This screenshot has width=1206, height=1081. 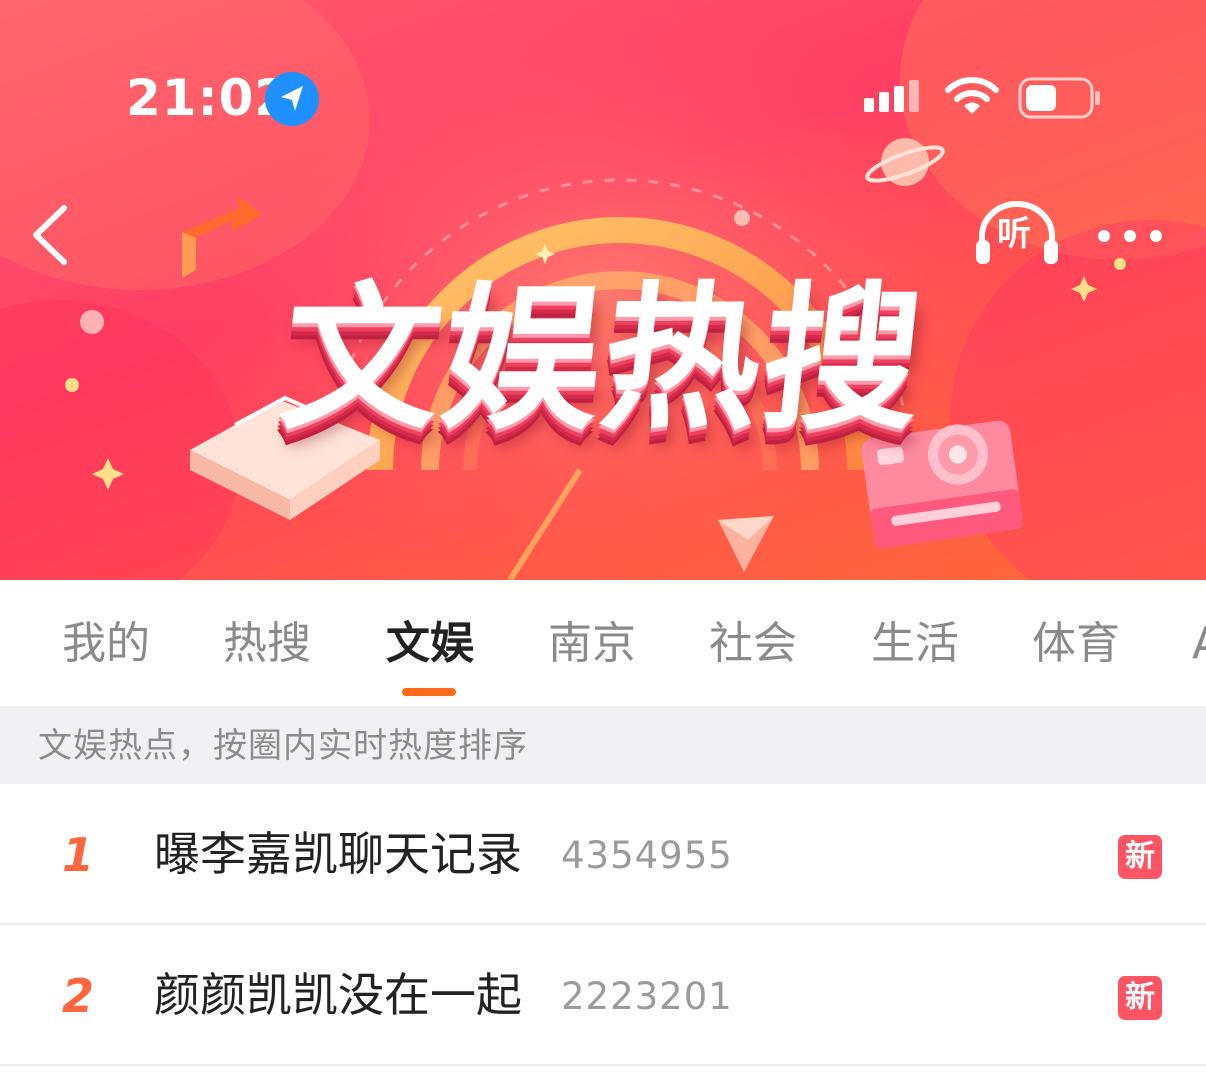 I want to click on tab-nanjing: 南京, so click(x=592, y=644).